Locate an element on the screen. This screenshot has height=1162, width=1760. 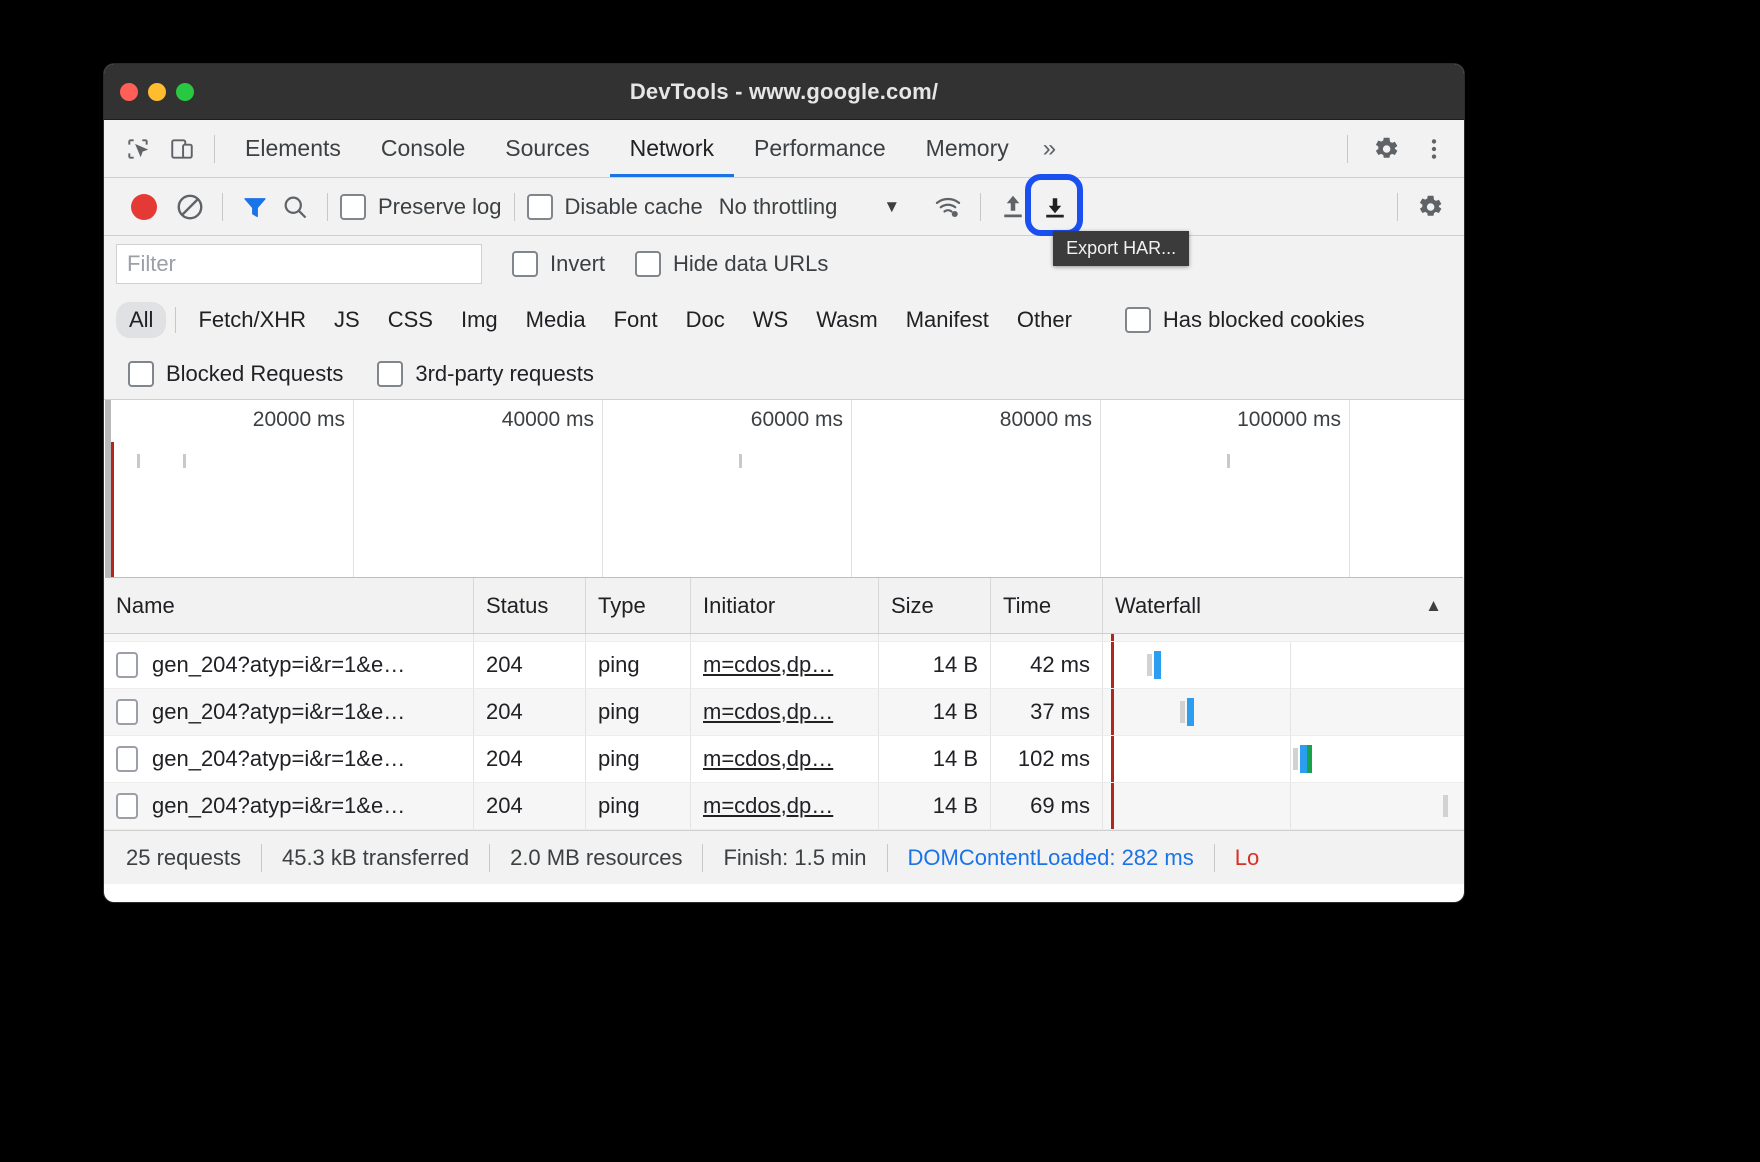
column-header-status: Status is located at coordinates (530, 605).